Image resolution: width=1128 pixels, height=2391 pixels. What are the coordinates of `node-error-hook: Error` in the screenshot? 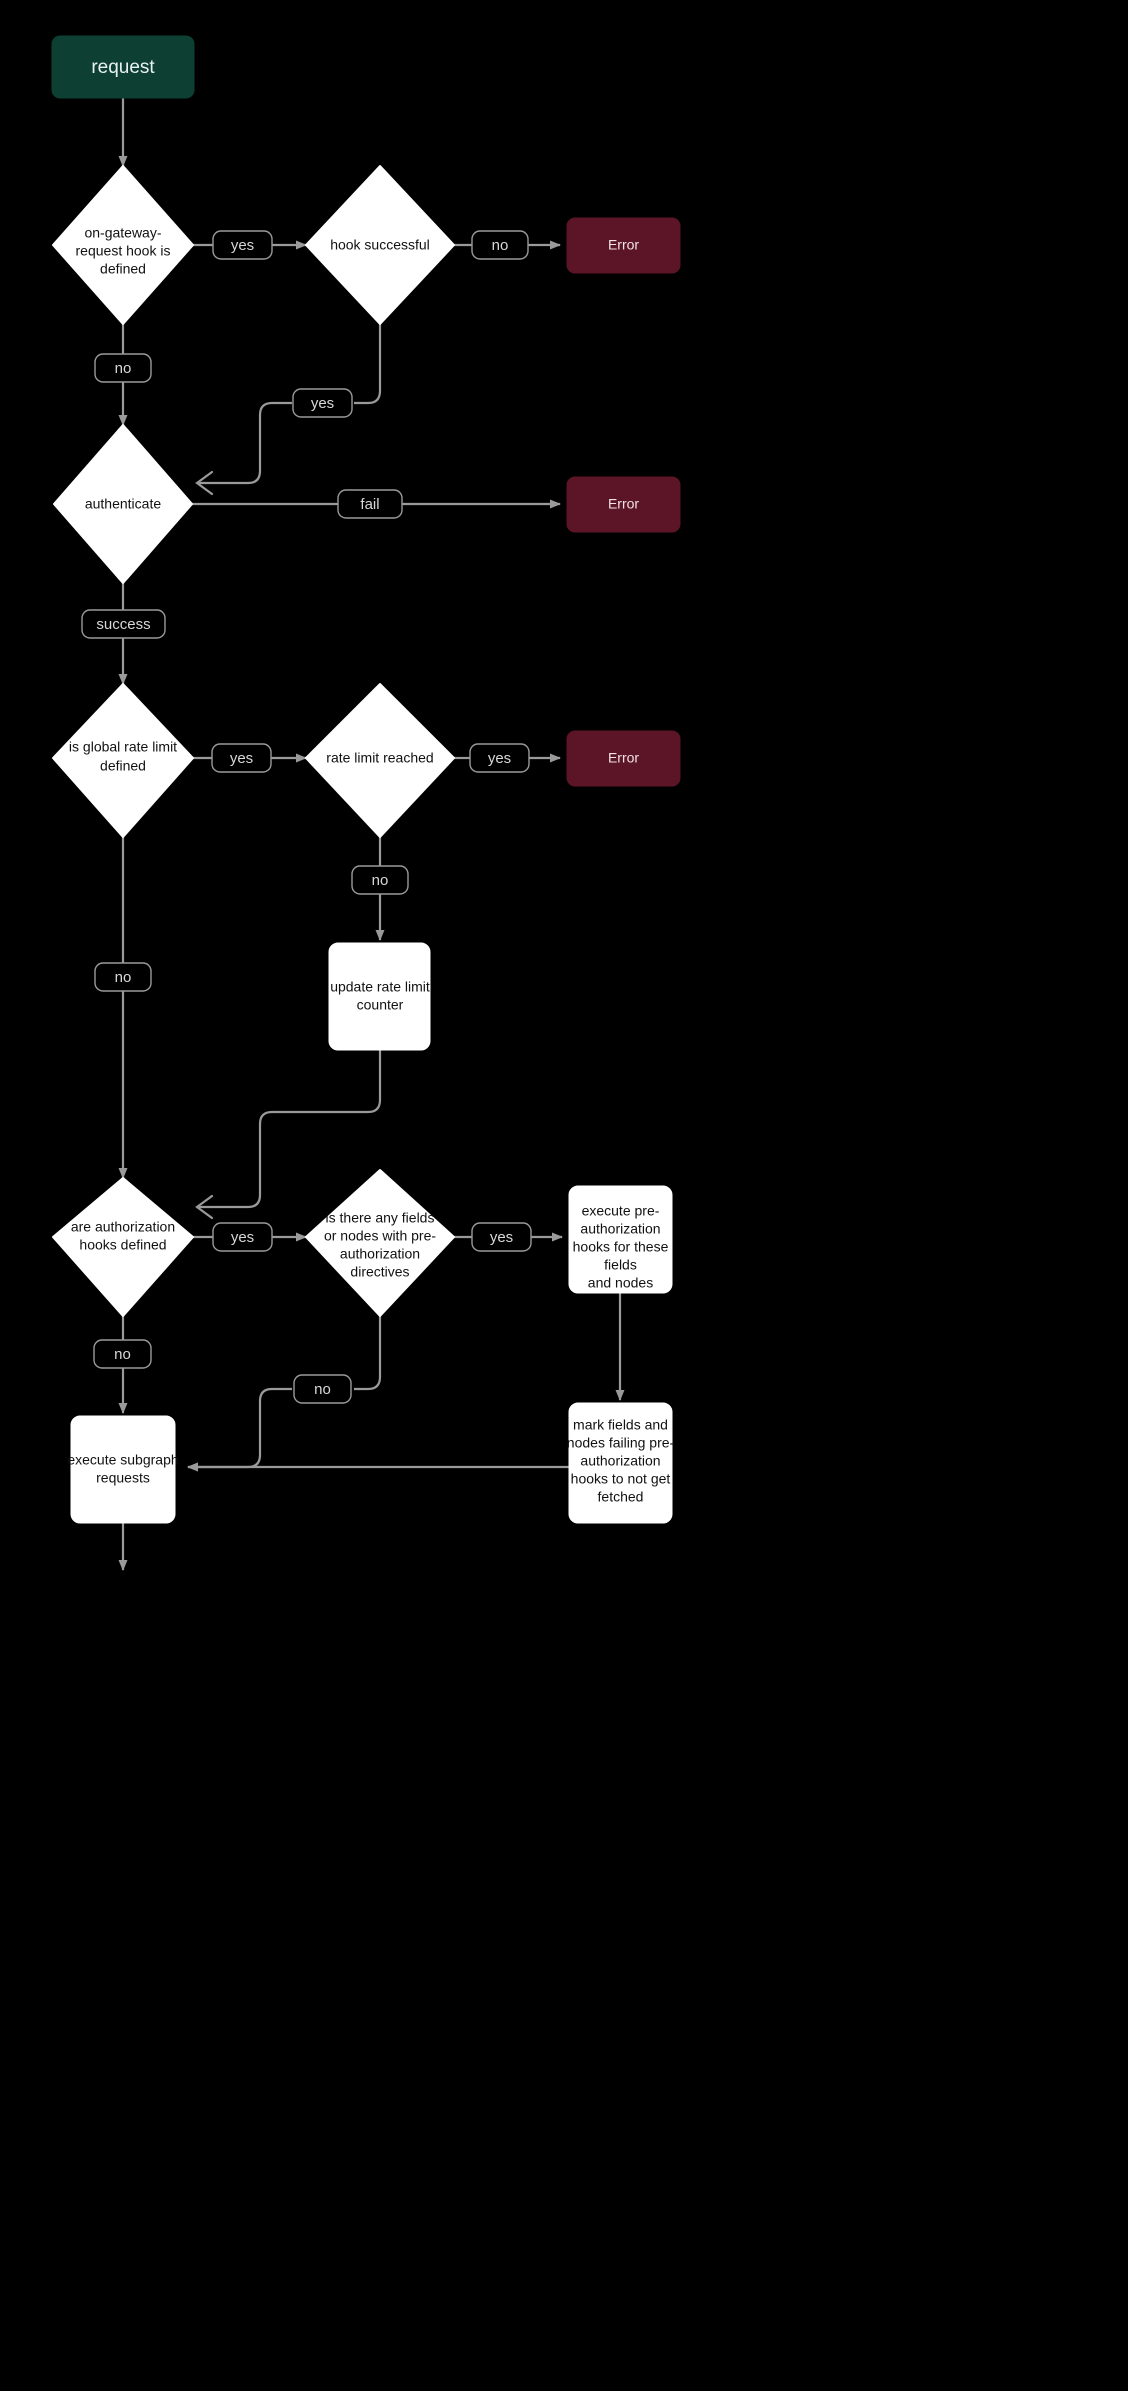 It's located at (623, 245).